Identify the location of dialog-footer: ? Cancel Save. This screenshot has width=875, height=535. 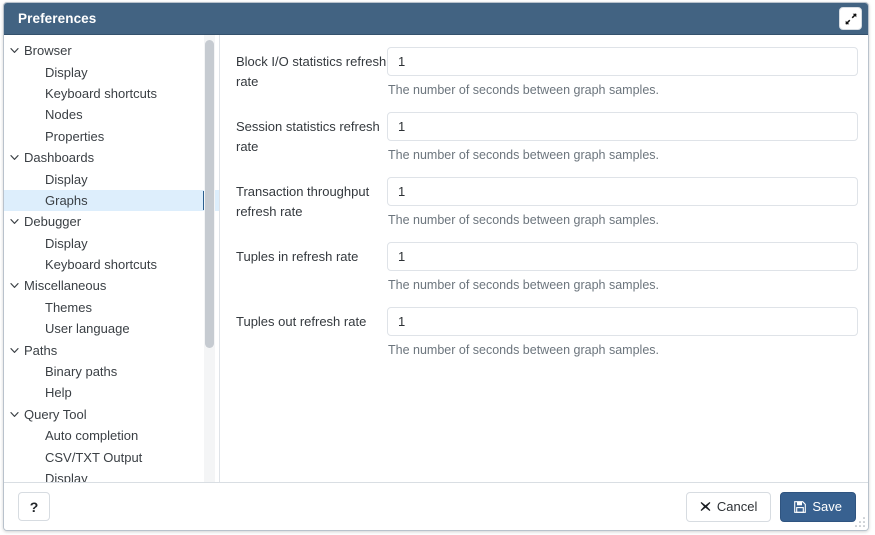
(436, 506).